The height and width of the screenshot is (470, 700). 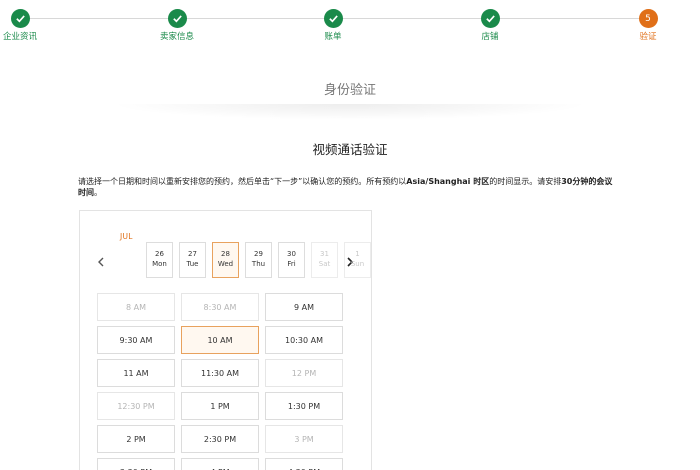 I want to click on step-label: 卖家信息, so click(x=176, y=37).